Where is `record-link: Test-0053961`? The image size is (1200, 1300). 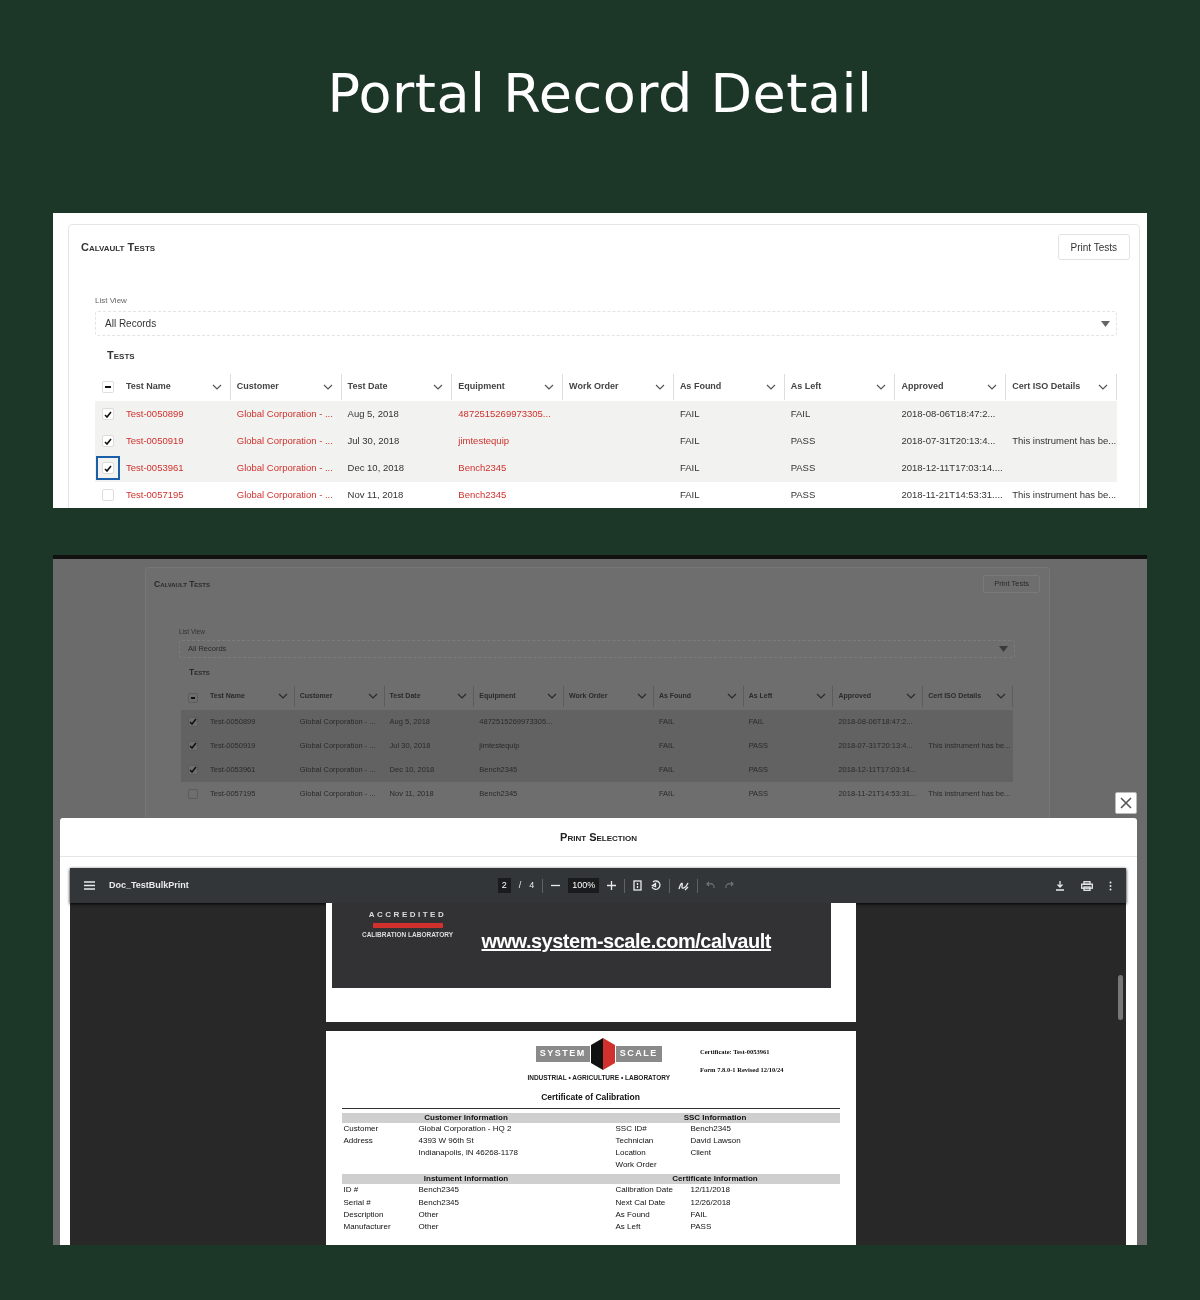
record-link: Test-0053961 is located at coordinates (155, 468).